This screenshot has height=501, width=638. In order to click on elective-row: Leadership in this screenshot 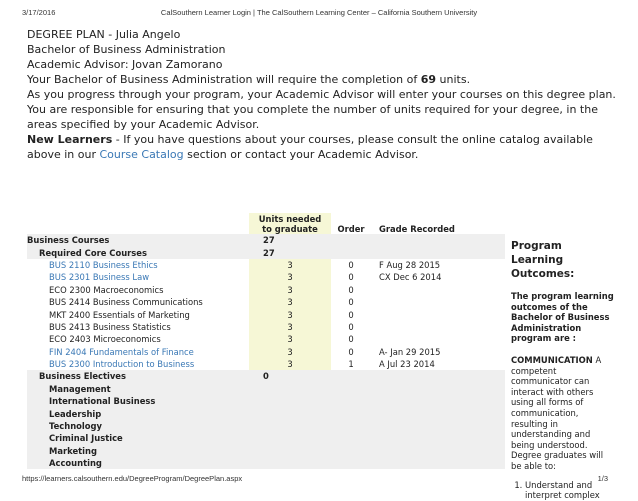, I will do `click(266, 413)`.